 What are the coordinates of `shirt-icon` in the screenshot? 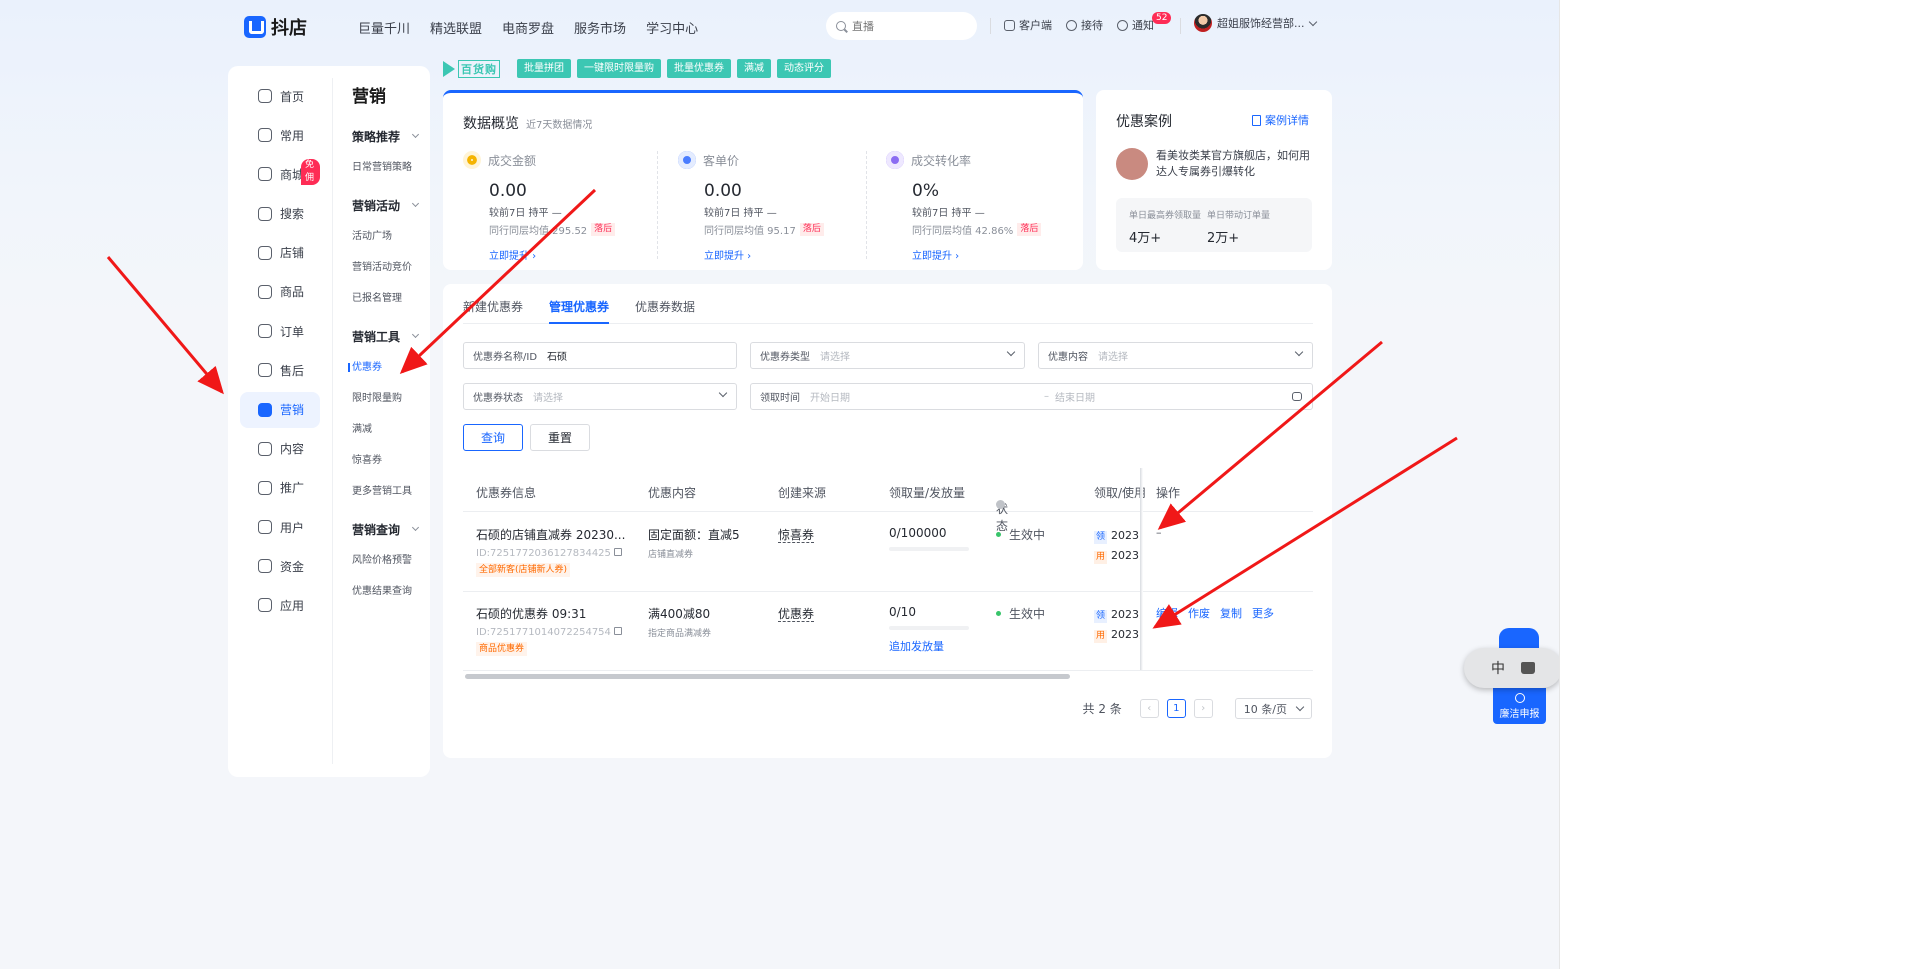 It's located at (1528, 668).